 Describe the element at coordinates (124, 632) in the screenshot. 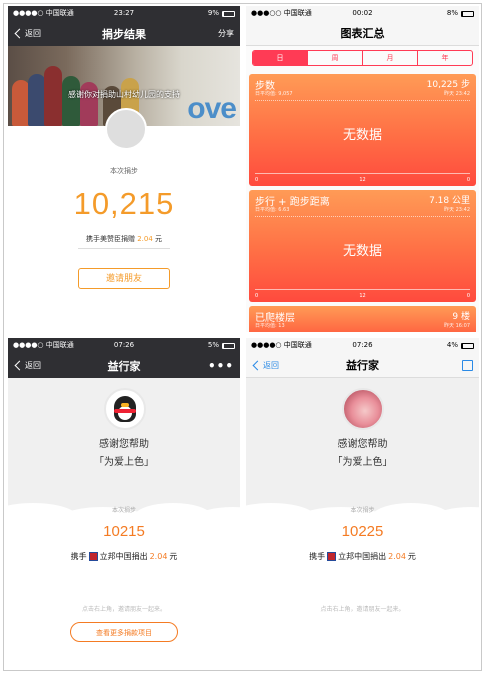

I see `more-projects-button: 查看更多捐款项目` at that location.